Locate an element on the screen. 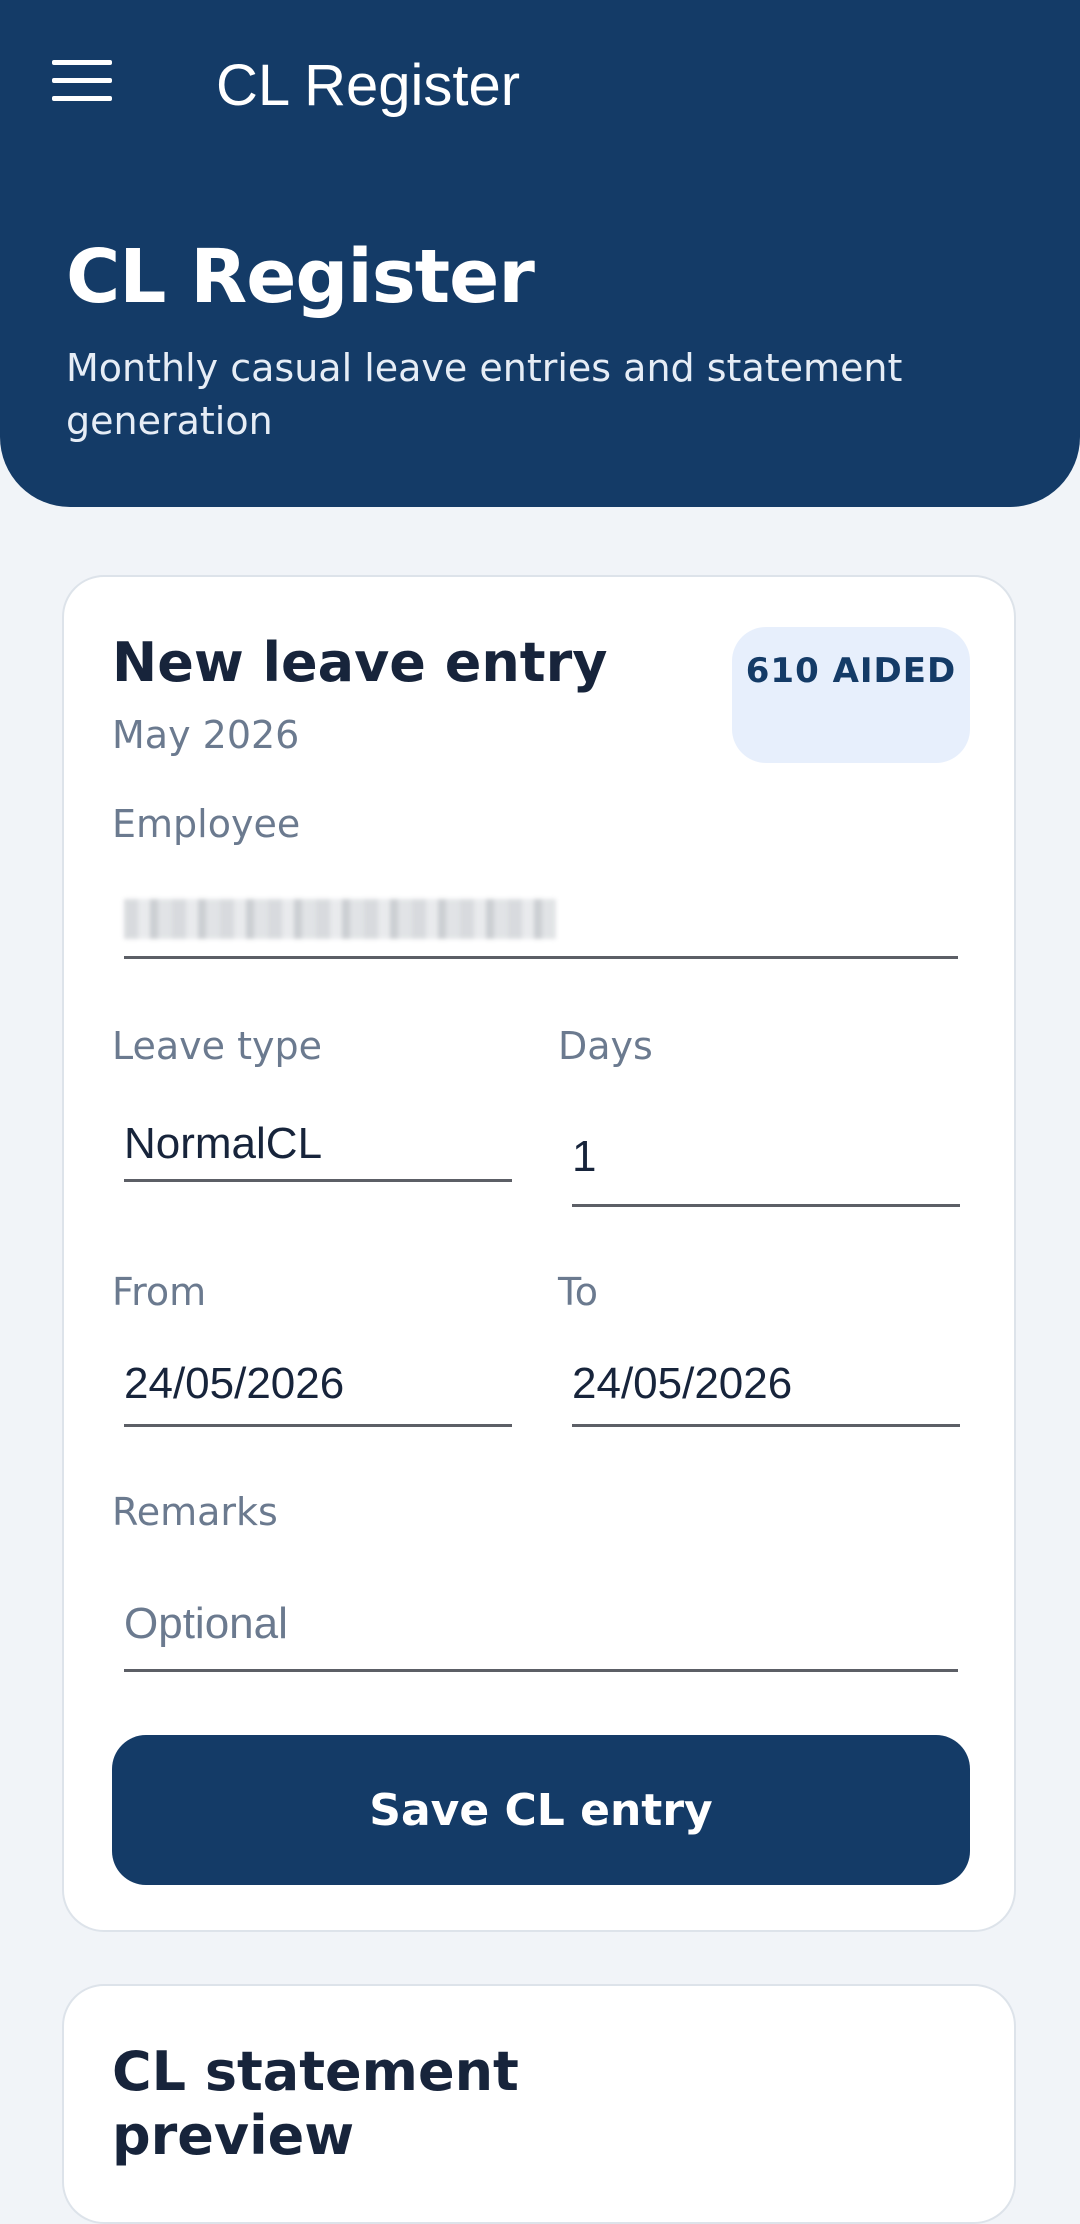  app-bar: CL Register is located at coordinates (540, 85).